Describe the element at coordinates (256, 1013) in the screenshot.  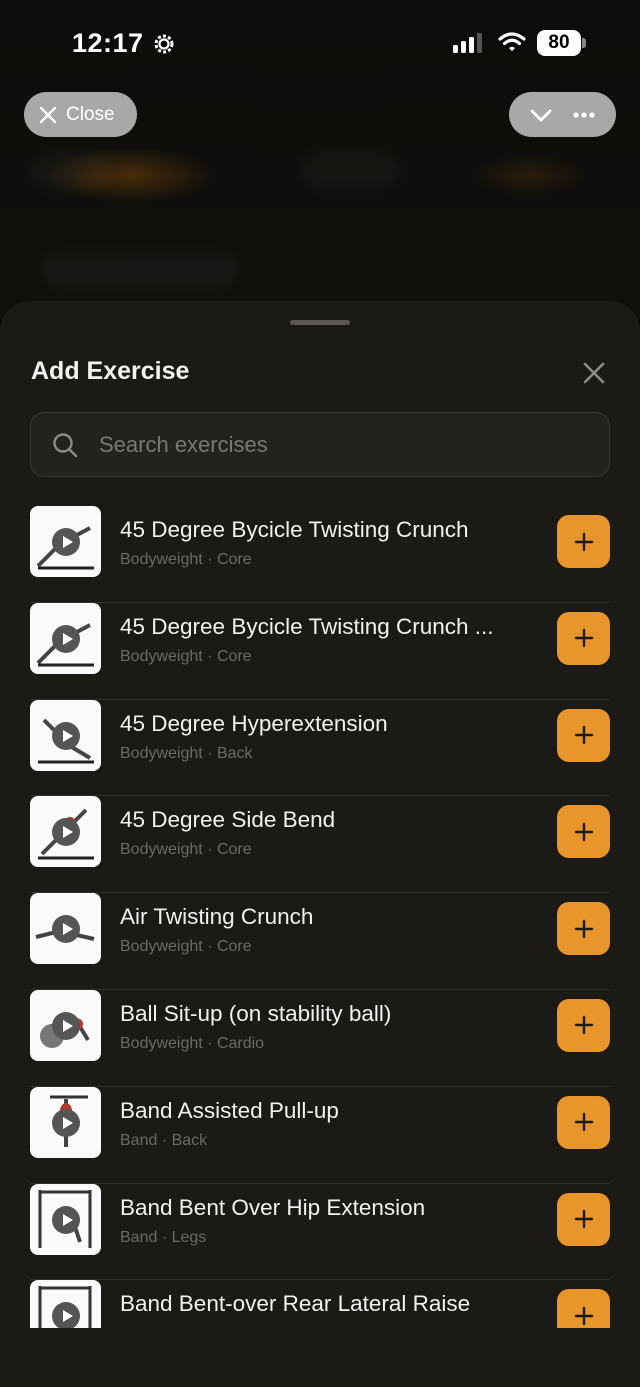
I see `exercise-name: Ball Sit-up (on stability ball)` at that location.